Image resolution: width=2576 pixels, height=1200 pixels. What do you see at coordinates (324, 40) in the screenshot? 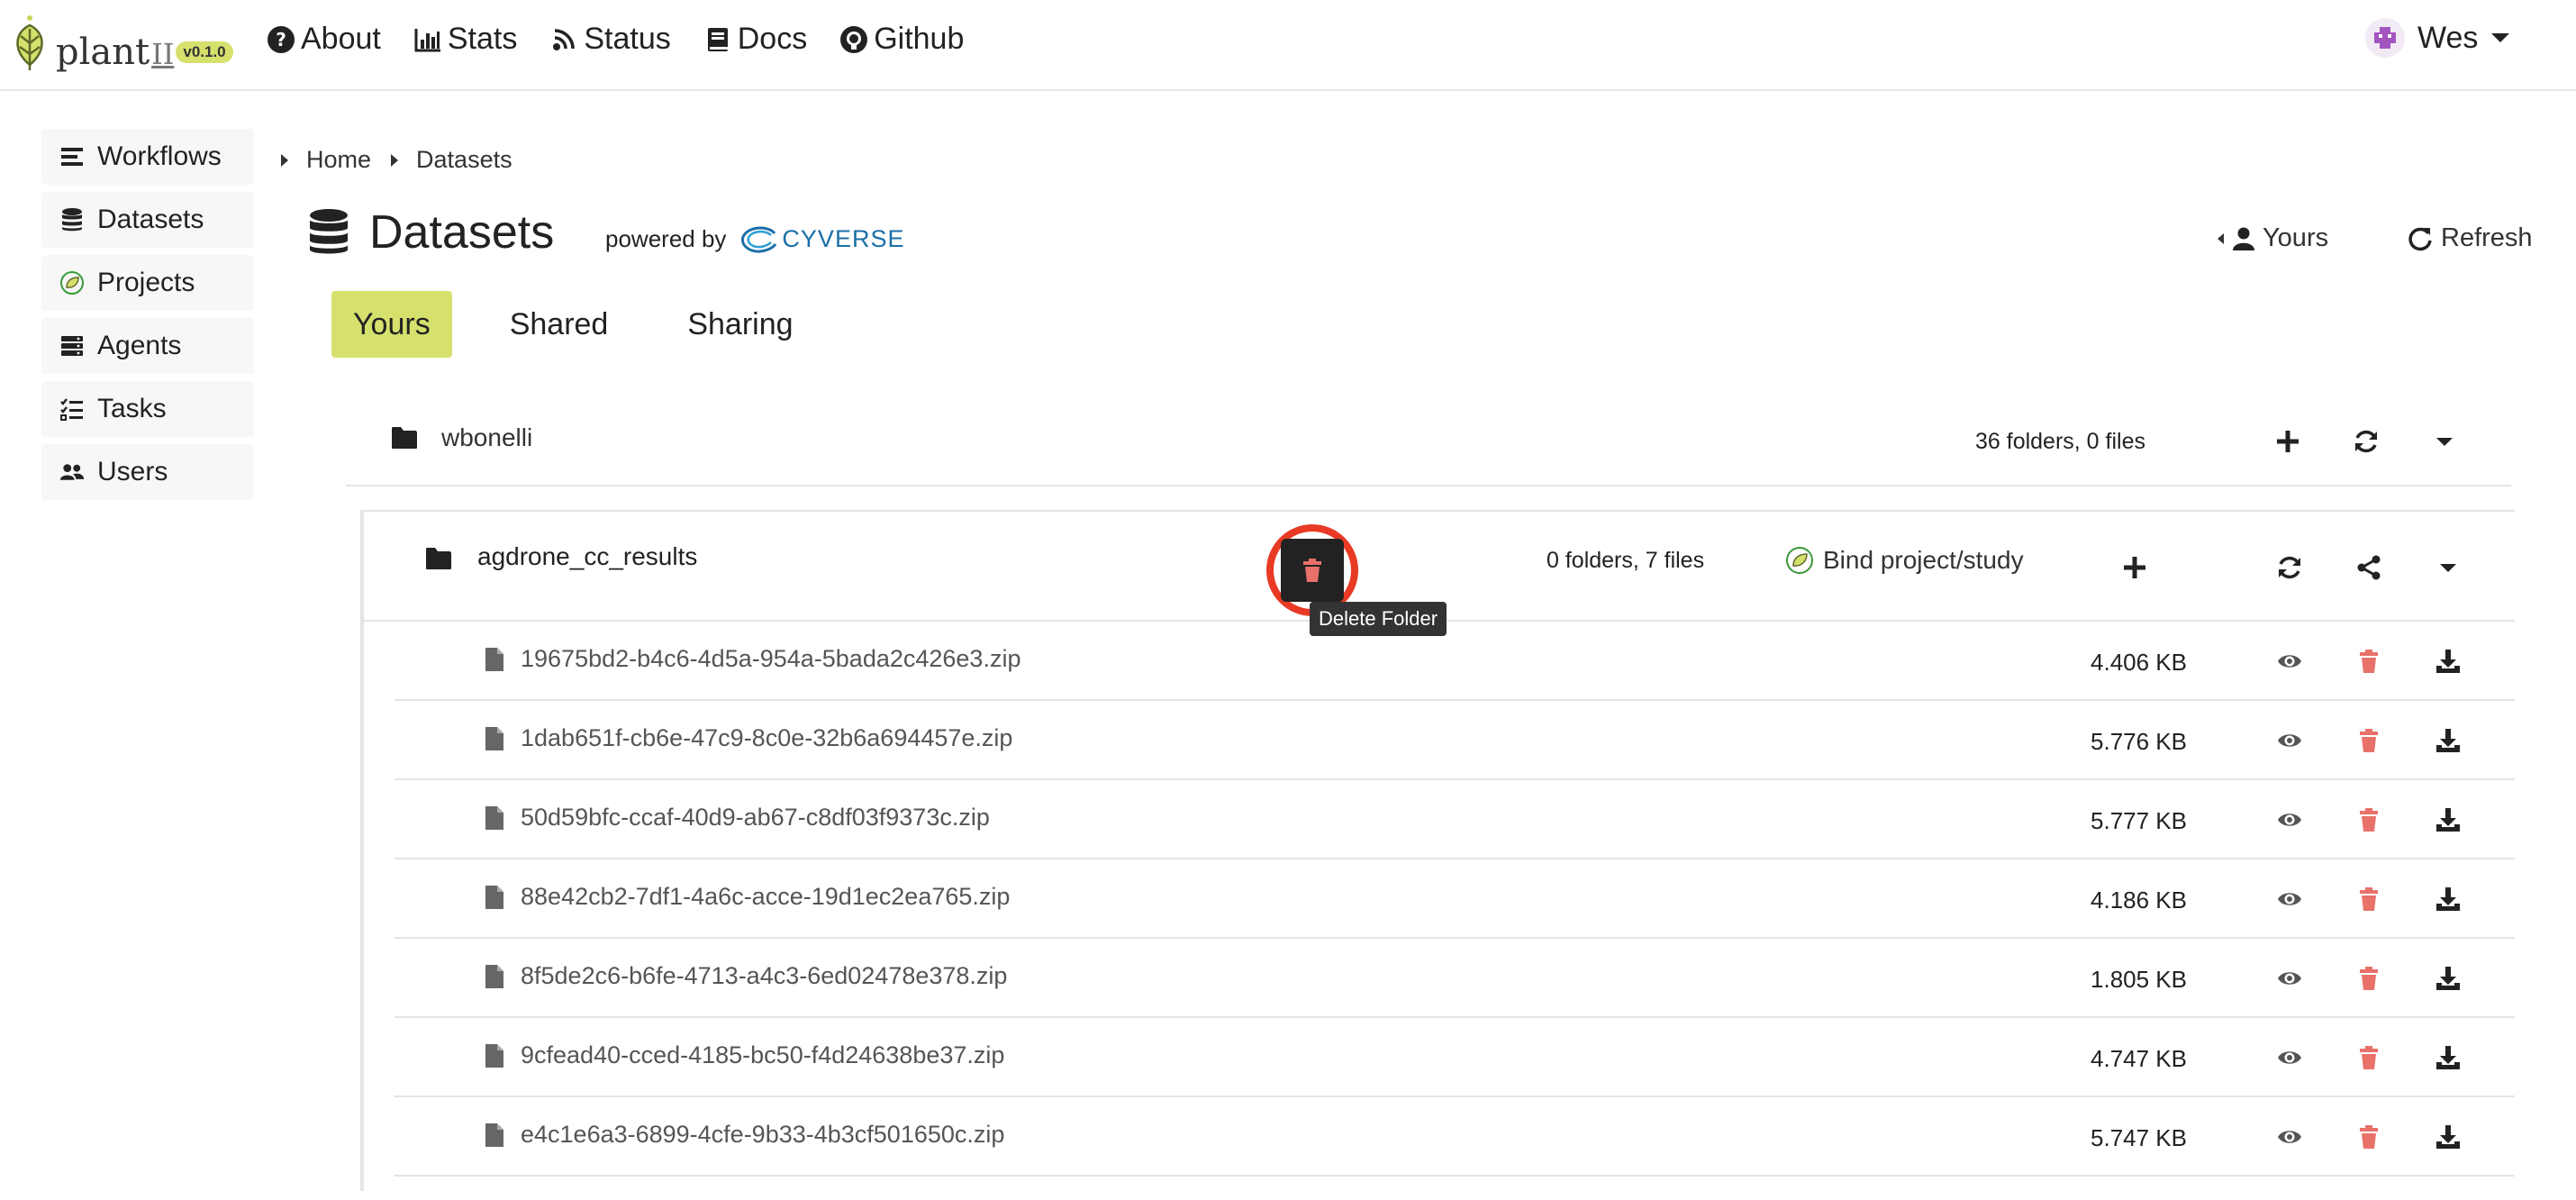
I see `nav-about-link: ? About` at bounding box center [324, 40].